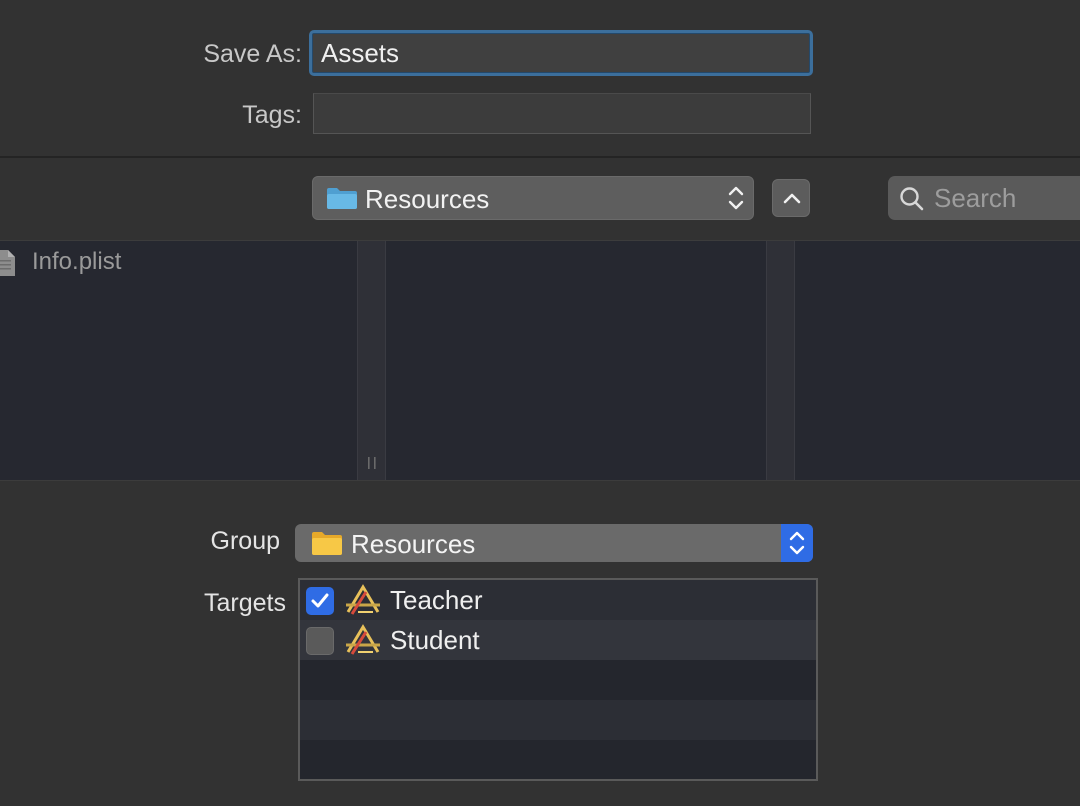 Image resolution: width=1080 pixels, height=806 pixels. Describe the element at coordinates (8, 265) in the screenshot. I see `plist-file-icon` at that location.